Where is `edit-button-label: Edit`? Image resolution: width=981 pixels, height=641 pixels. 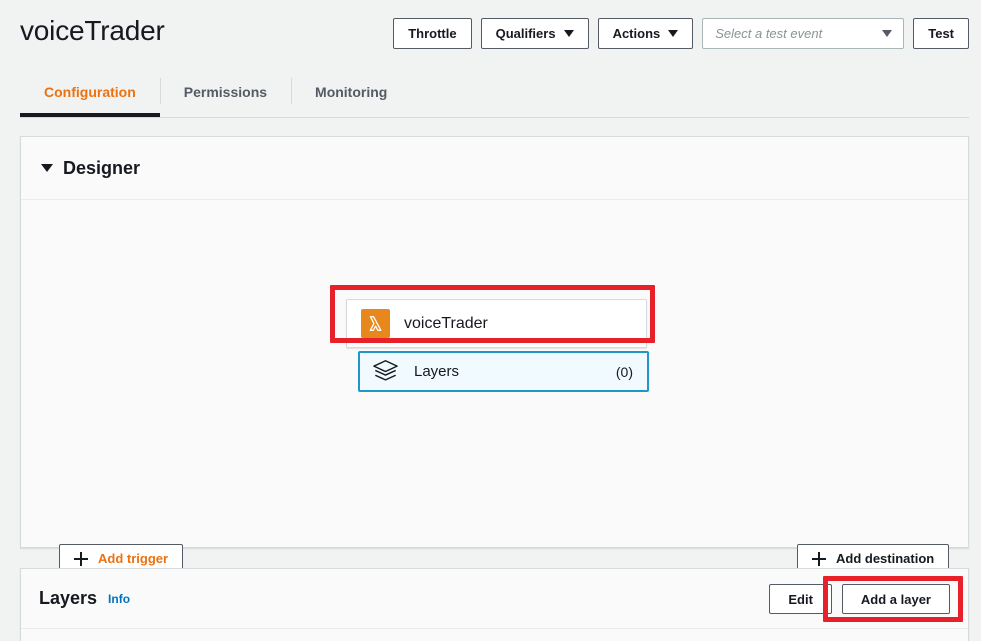 edit-button-label: Edit is located at coordinates (800, 599).